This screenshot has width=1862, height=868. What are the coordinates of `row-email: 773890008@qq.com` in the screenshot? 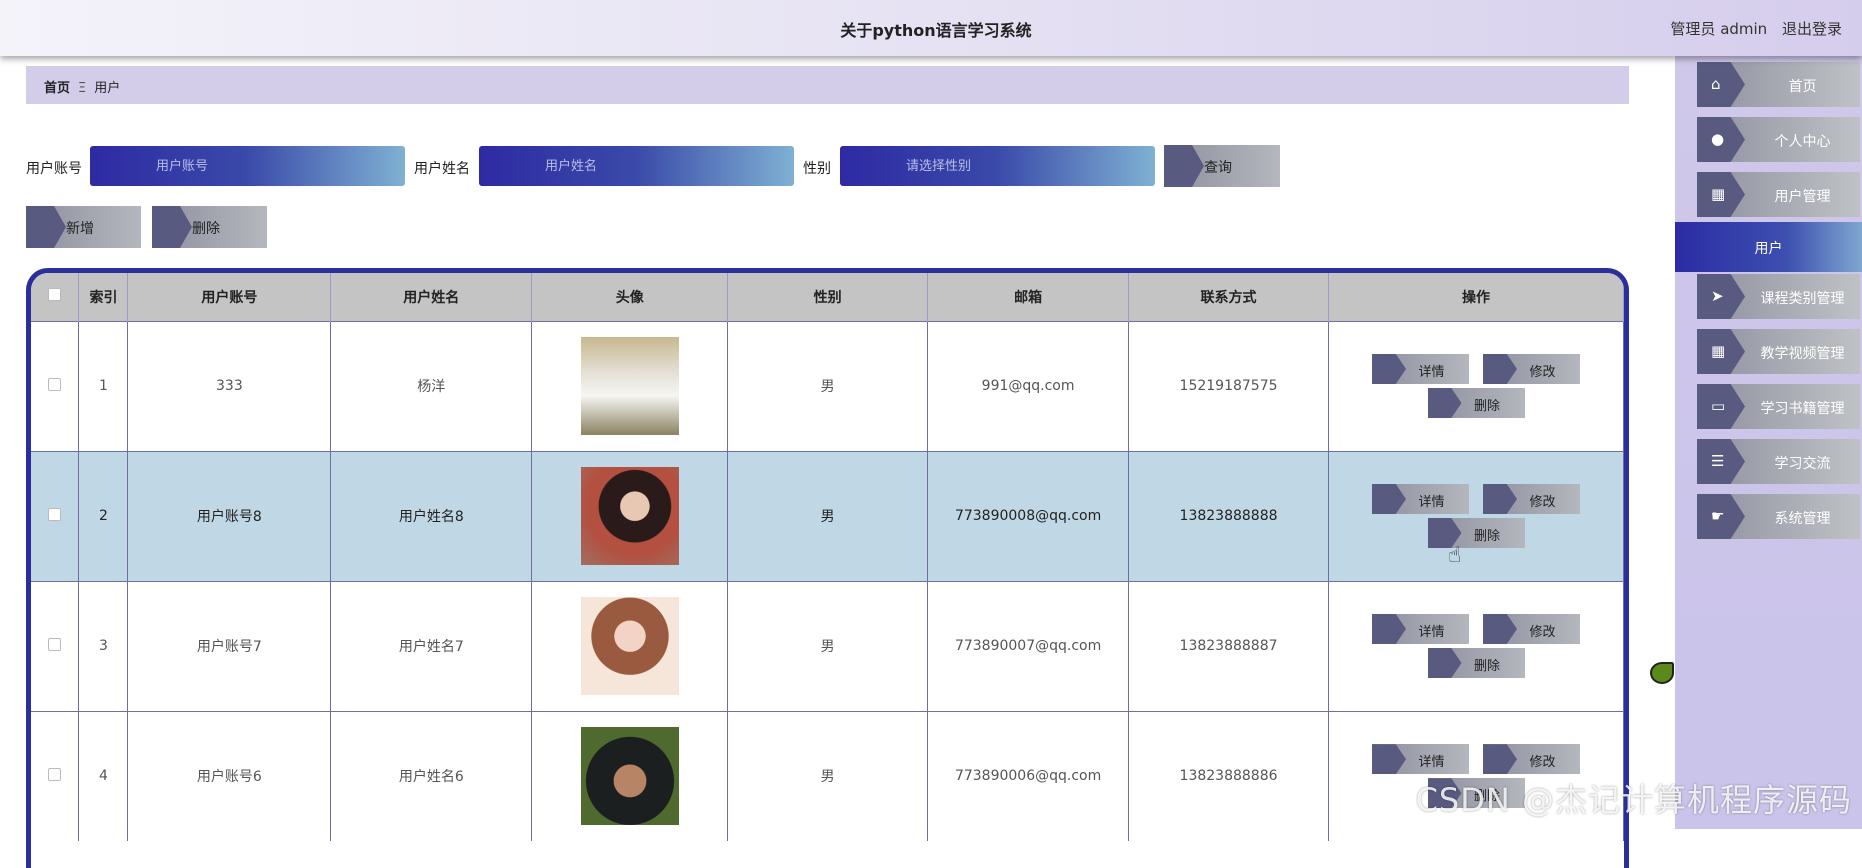 It's located at (1028, 516).